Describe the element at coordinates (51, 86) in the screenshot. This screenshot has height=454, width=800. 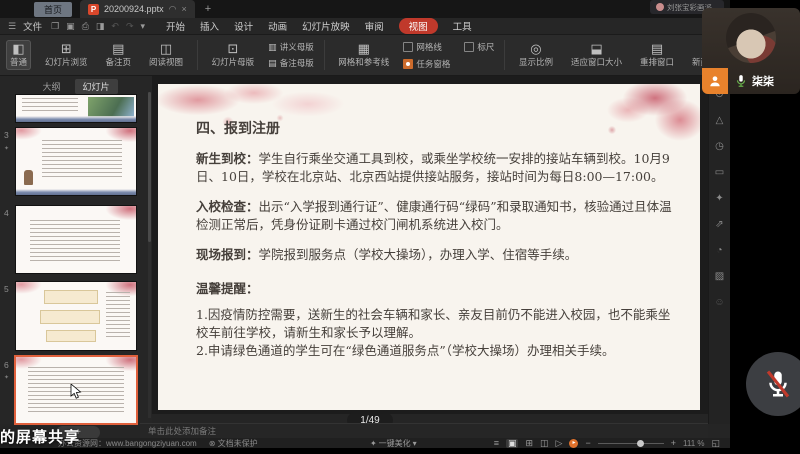
I see `tab-outline: 大纲` at that location.